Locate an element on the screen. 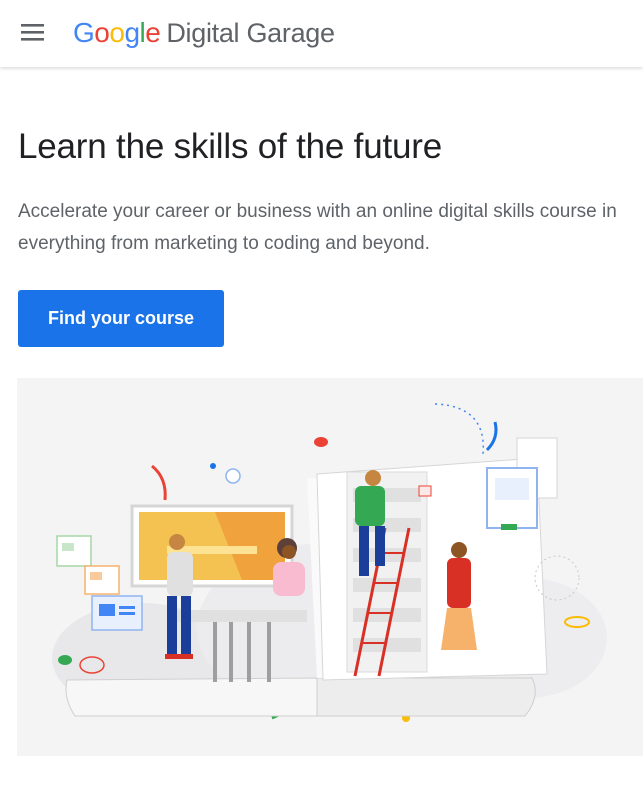 This screenshot has height=788, width=643. logo-product-name: Digital Garage is located at coordinates (250, 33).